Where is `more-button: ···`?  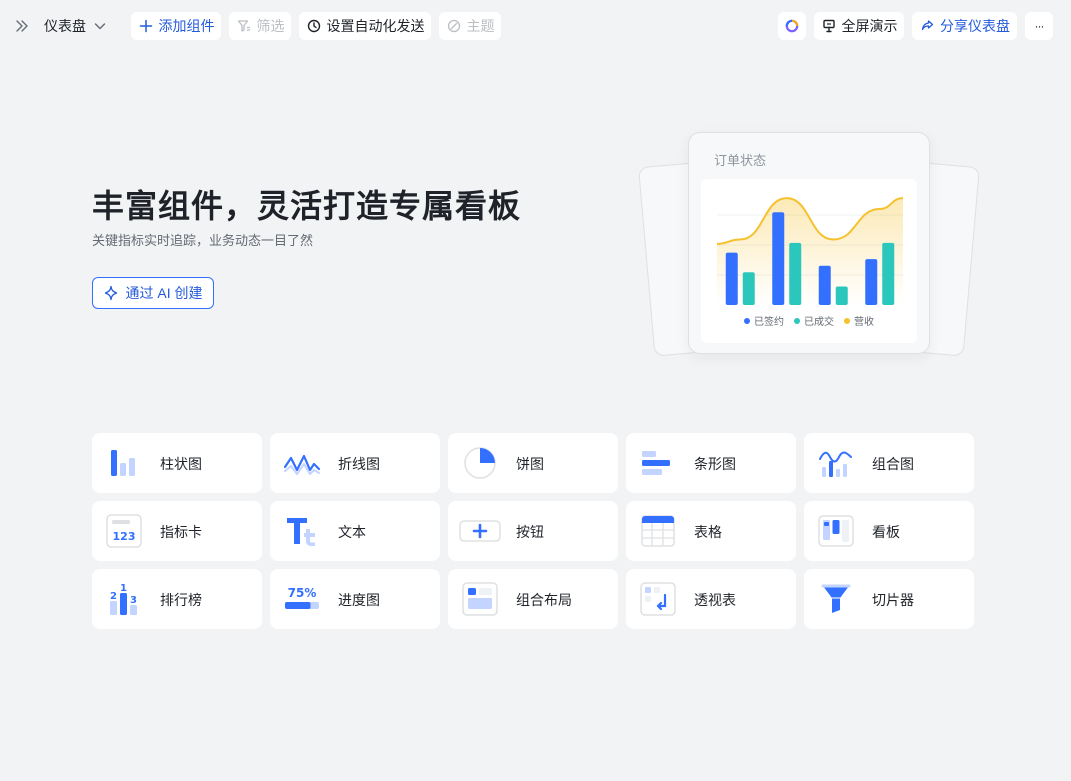 more-button: ··· is located at coordinates (1039, 26).